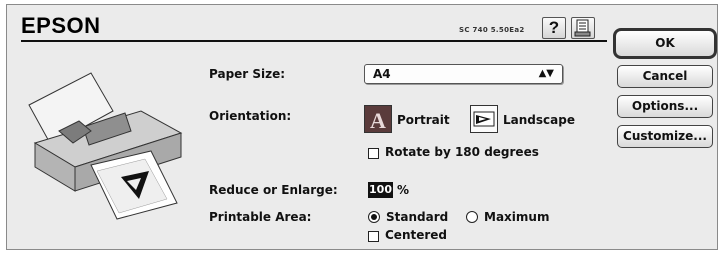 This screenshot has width=725, height=258. What do you see at coordinates (382, 74) in the screenshot?
I see `paper-size-value: A4` at bounding box center [382, 74].